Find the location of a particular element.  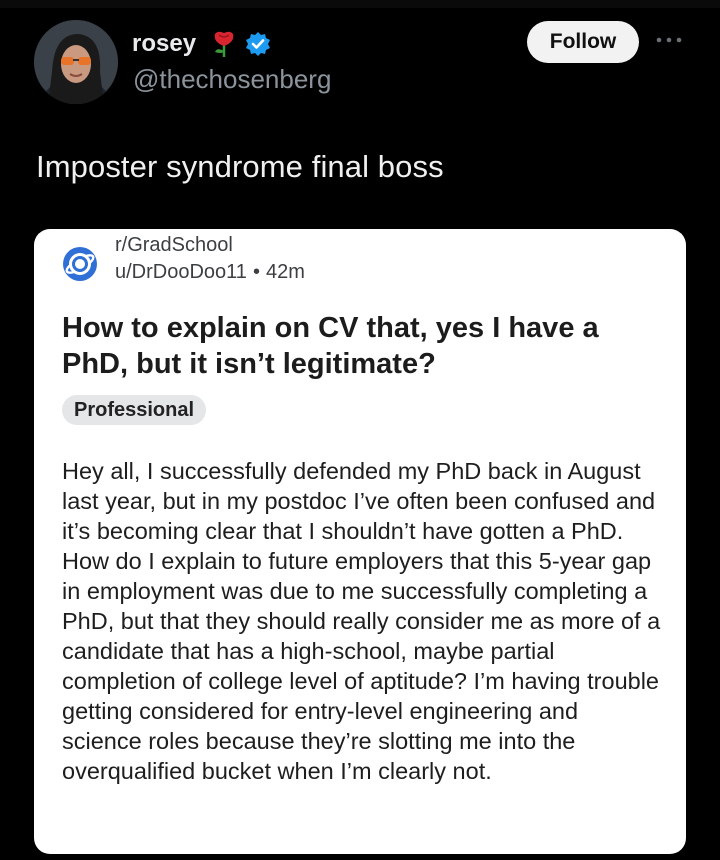

avatar is located at coordinates (76, 62).